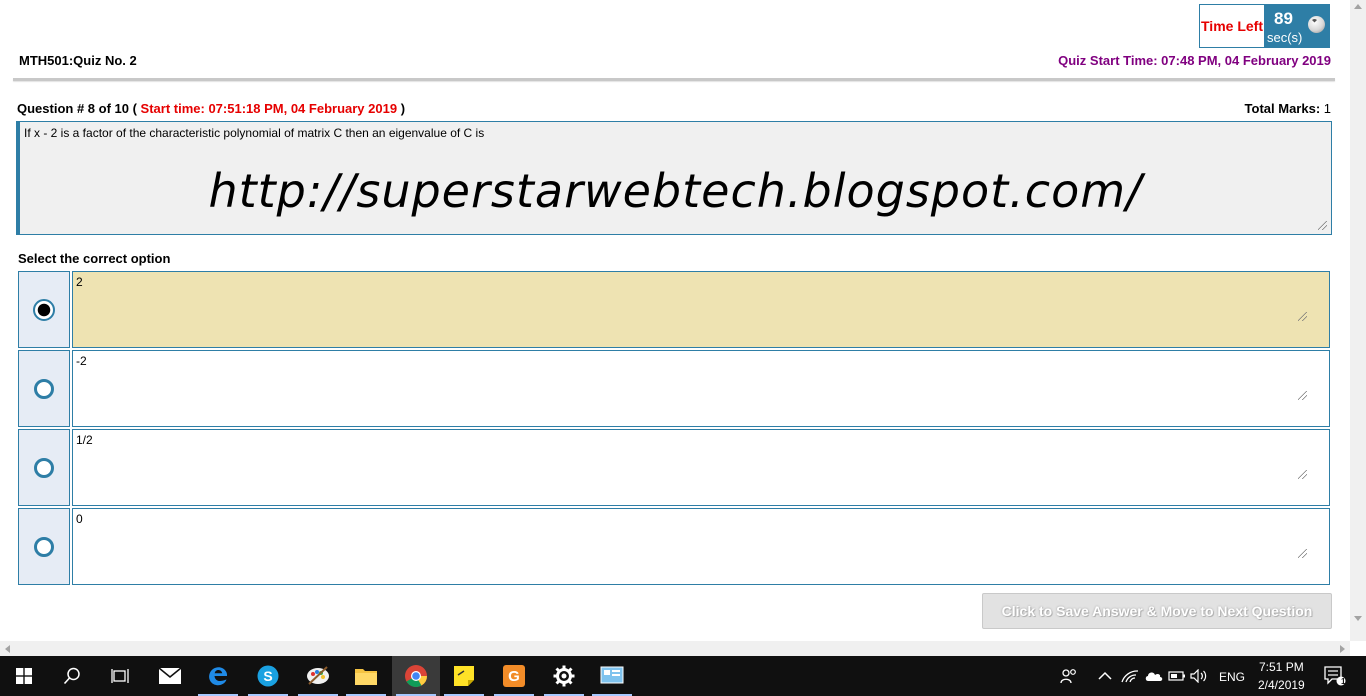  Describe the element at coordinates (464, 676) in the screenshot. I see `sticky-notes-icon` at that location.